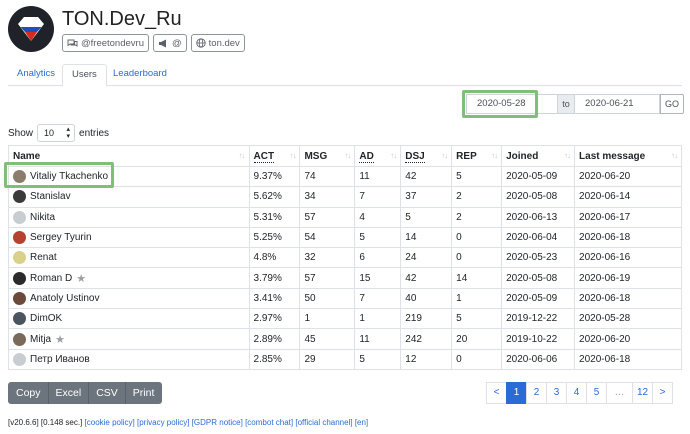 This screenshot has height=434, width=690. I want to click on badge-label: @freetondevru, so click(112, 43).